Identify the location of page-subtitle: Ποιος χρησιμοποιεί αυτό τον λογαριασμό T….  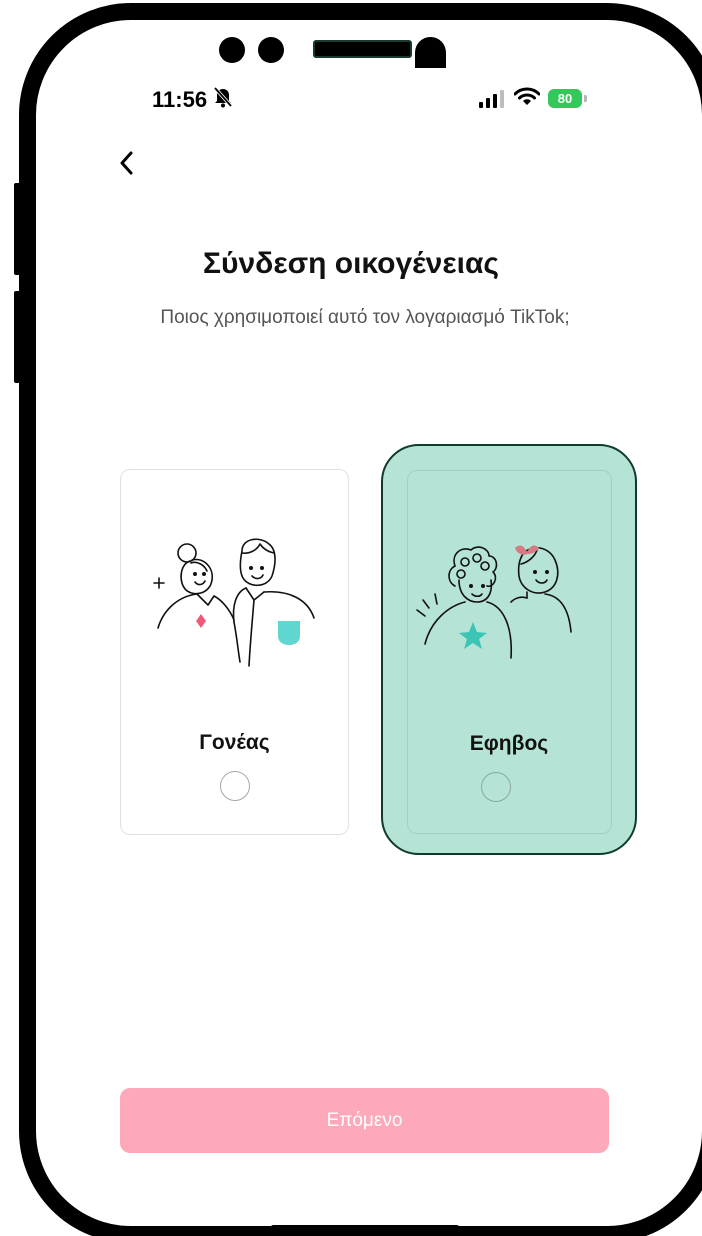
(365, 317).